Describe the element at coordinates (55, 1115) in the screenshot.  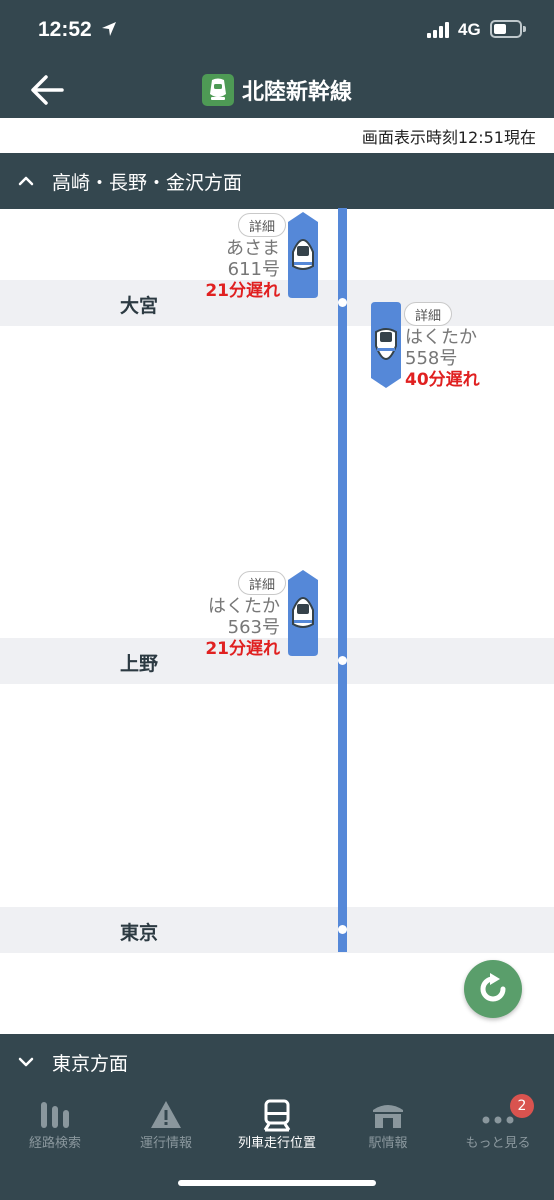
I see `route-search-icon` at that location.